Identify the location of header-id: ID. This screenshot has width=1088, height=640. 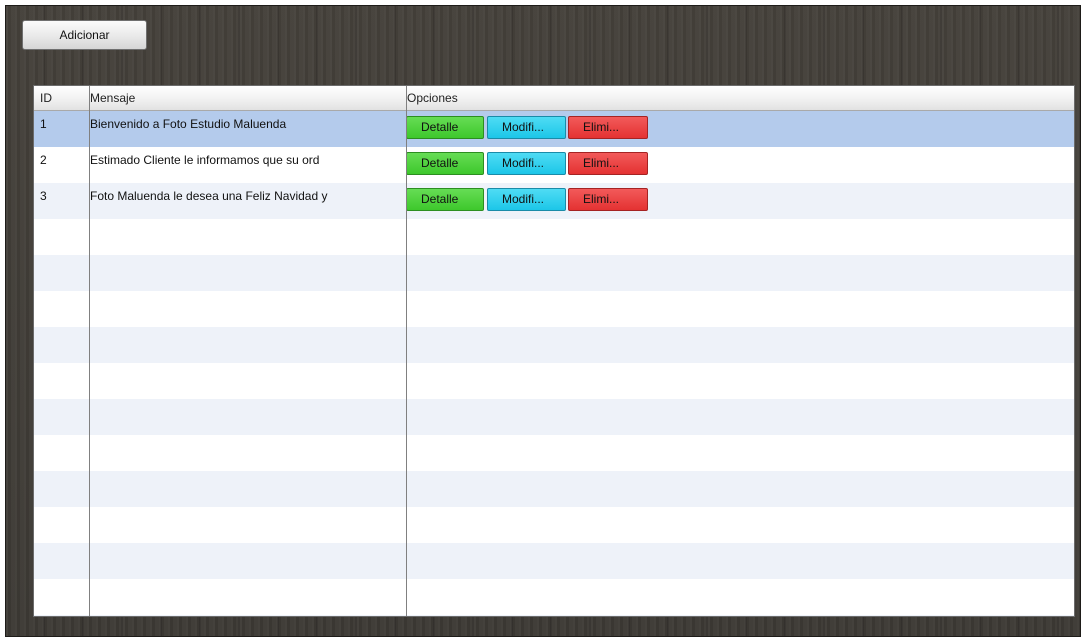
(58, 98).